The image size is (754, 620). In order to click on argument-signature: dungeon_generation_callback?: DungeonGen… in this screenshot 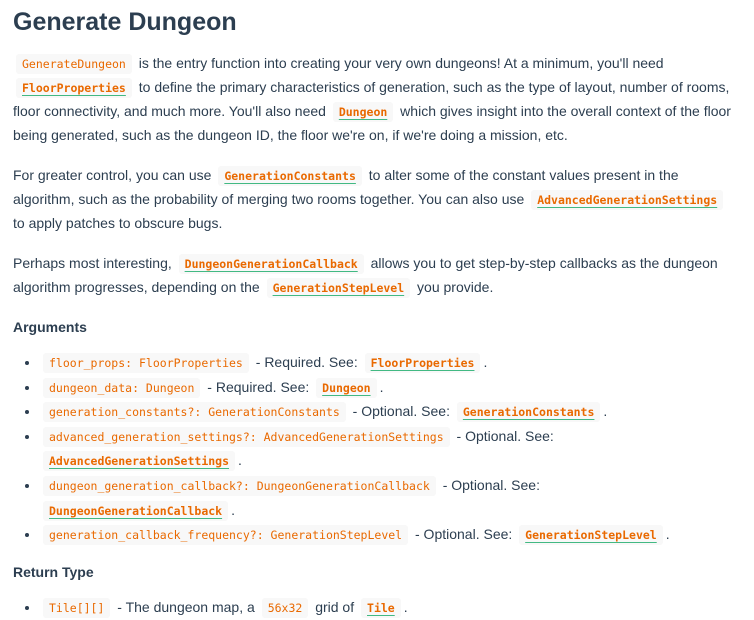, I will do `click(239, 485)`.